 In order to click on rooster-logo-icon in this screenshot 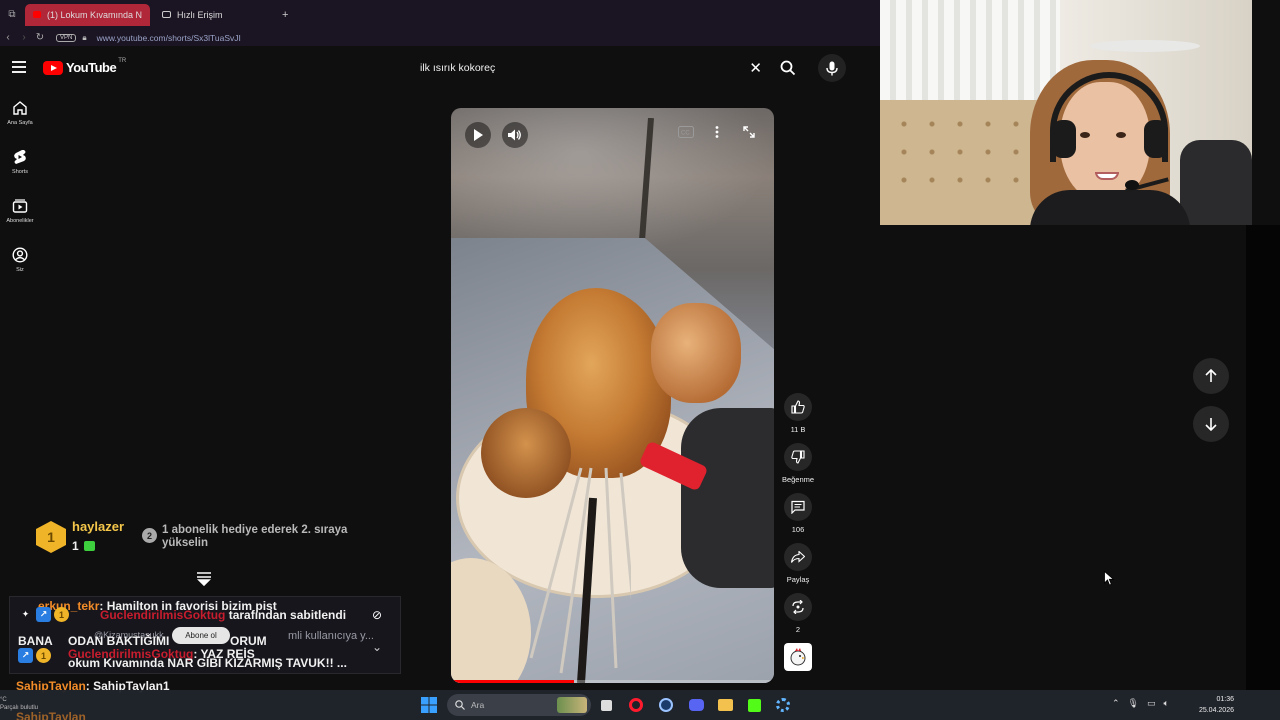, I will do `click(798, 657)`.